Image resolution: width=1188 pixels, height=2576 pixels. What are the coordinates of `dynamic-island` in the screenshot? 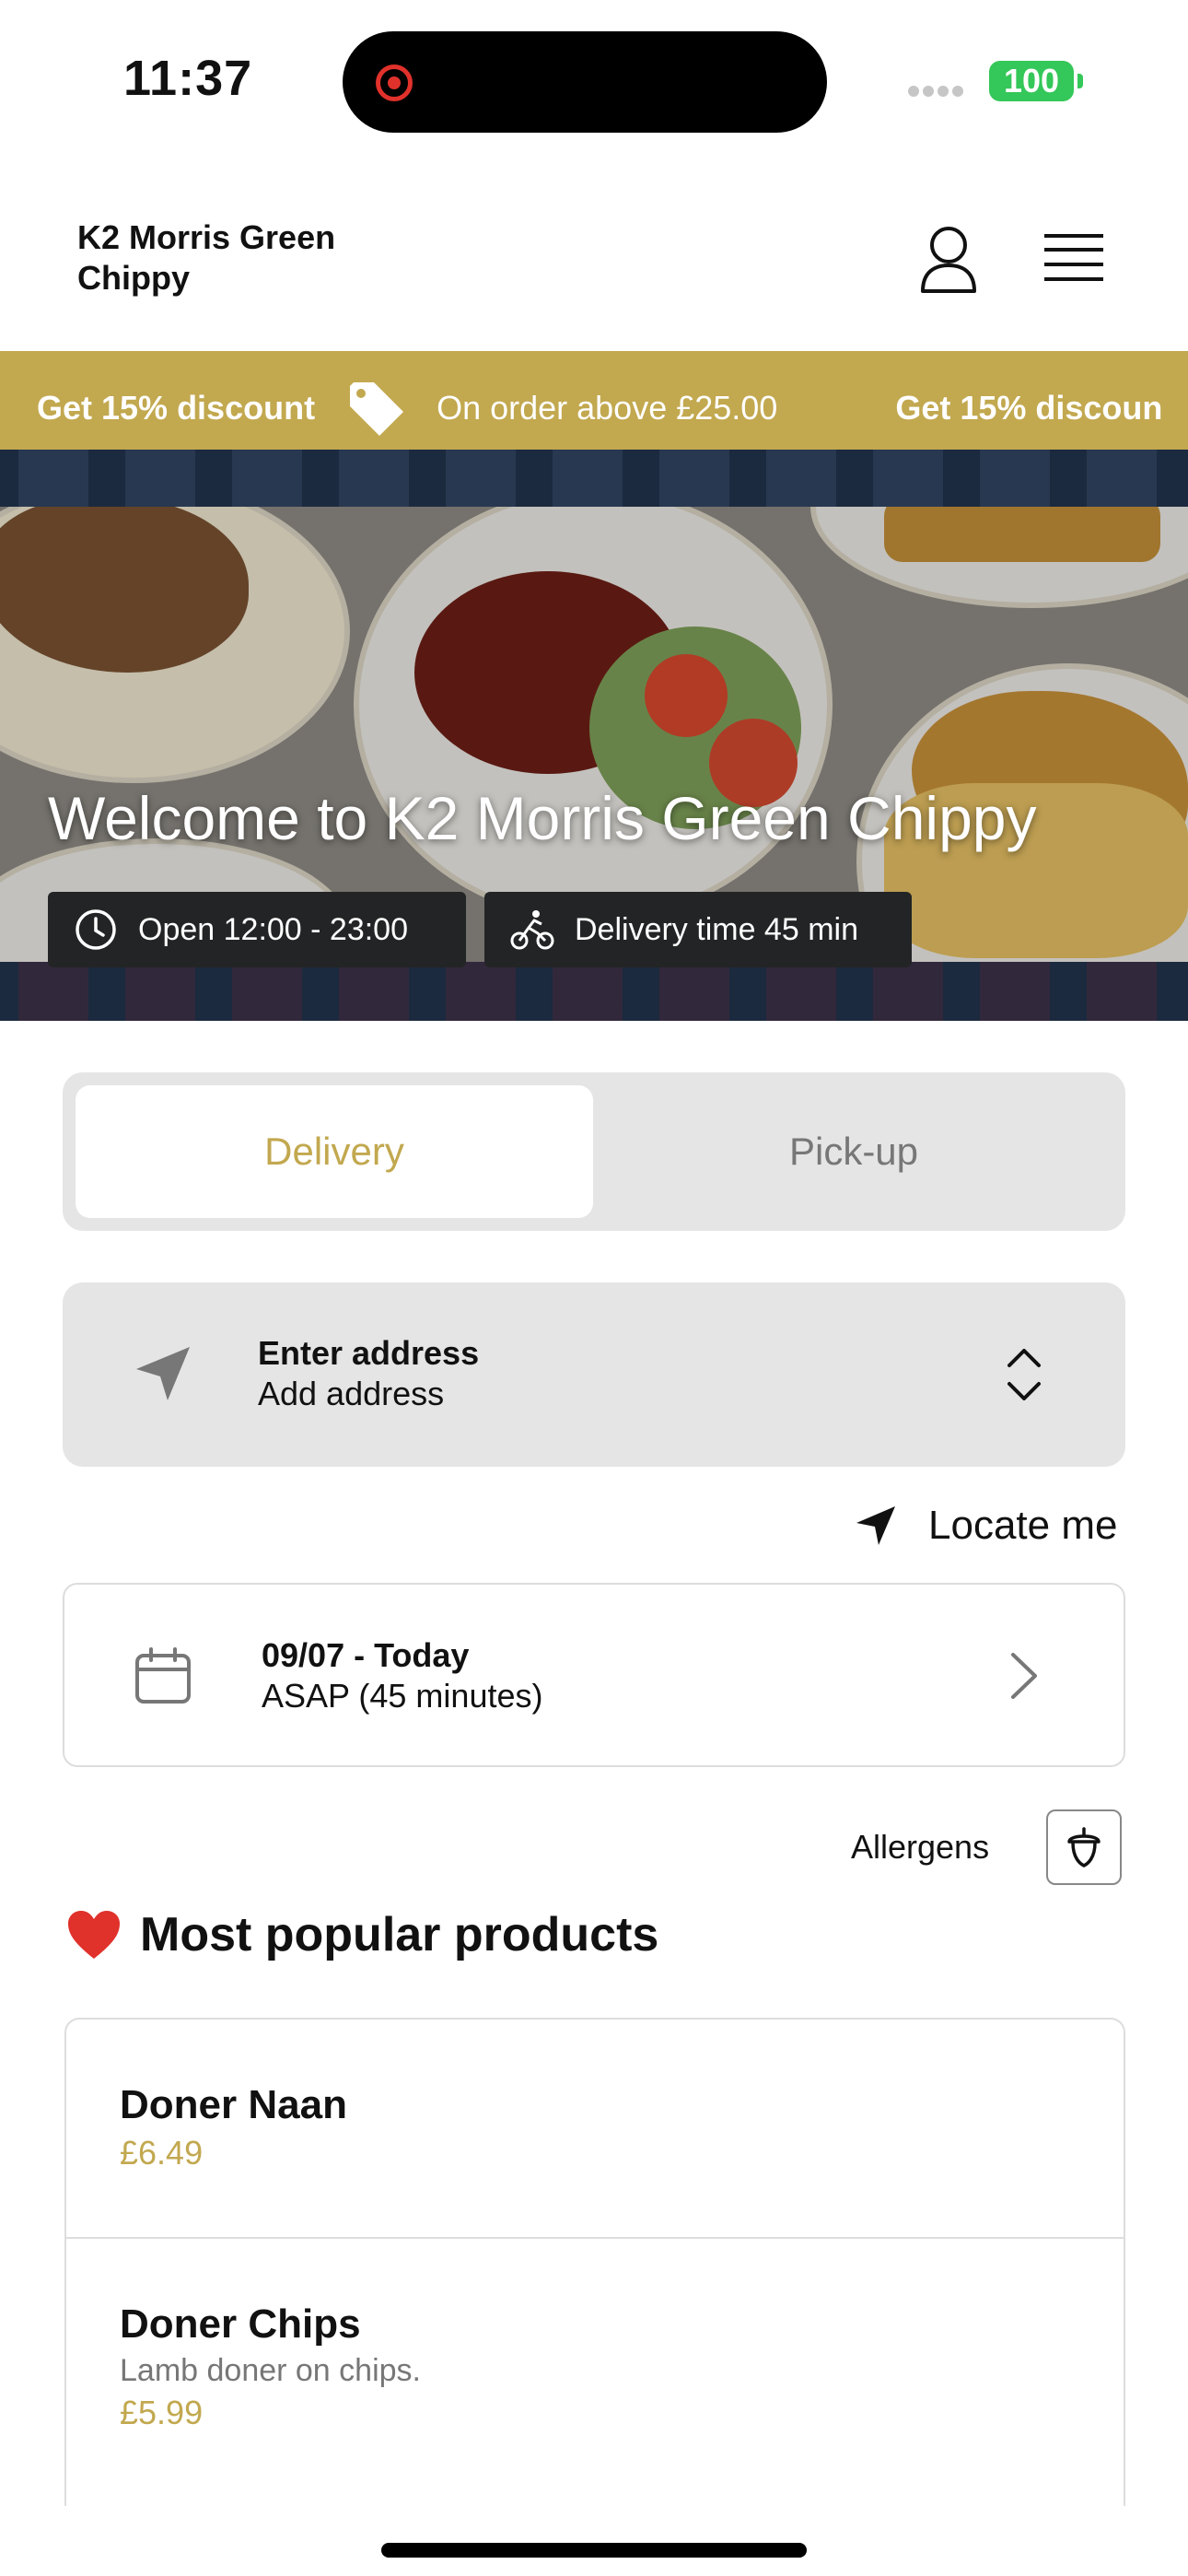 It's located at (585, 82).